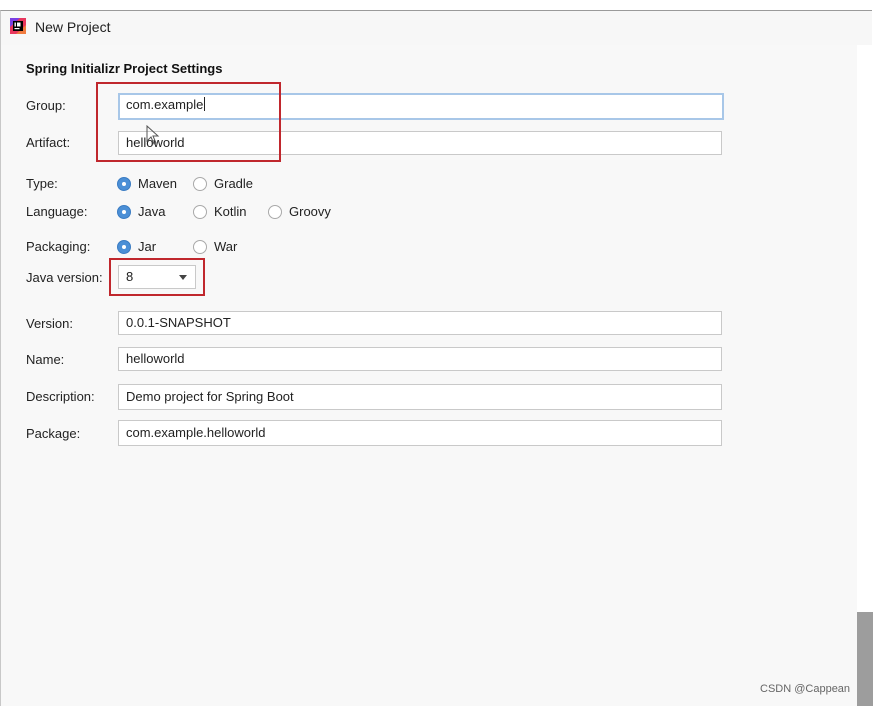 This screenshot has height=706, width=873. Describe the element at coordinates (49, 323) in the screenshot. I see `version-label: Version:` at that location.